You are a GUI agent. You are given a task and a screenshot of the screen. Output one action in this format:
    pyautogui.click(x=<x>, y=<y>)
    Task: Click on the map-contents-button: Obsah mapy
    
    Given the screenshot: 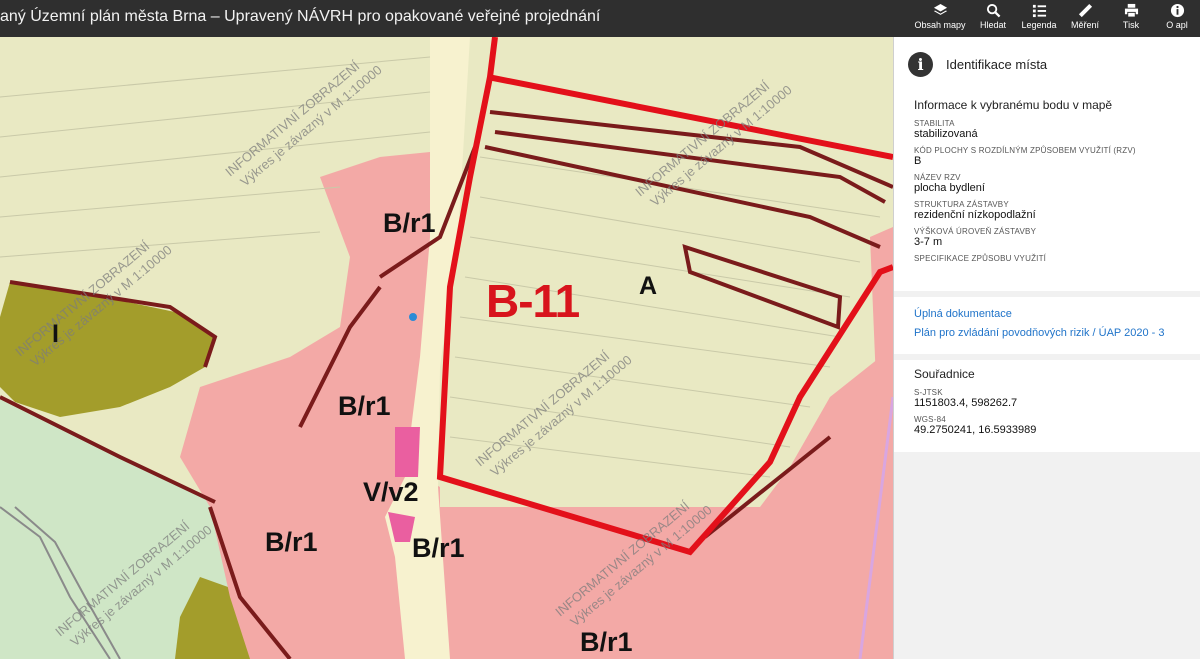 What is the action you would take?
    pyautogui.click(x=940, y=18)
    